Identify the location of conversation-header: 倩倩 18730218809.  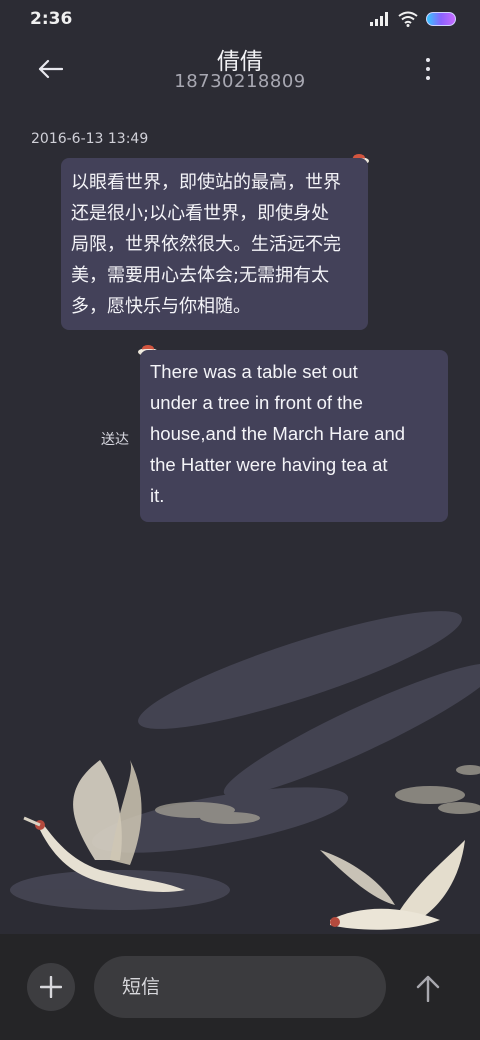
(240, 75).